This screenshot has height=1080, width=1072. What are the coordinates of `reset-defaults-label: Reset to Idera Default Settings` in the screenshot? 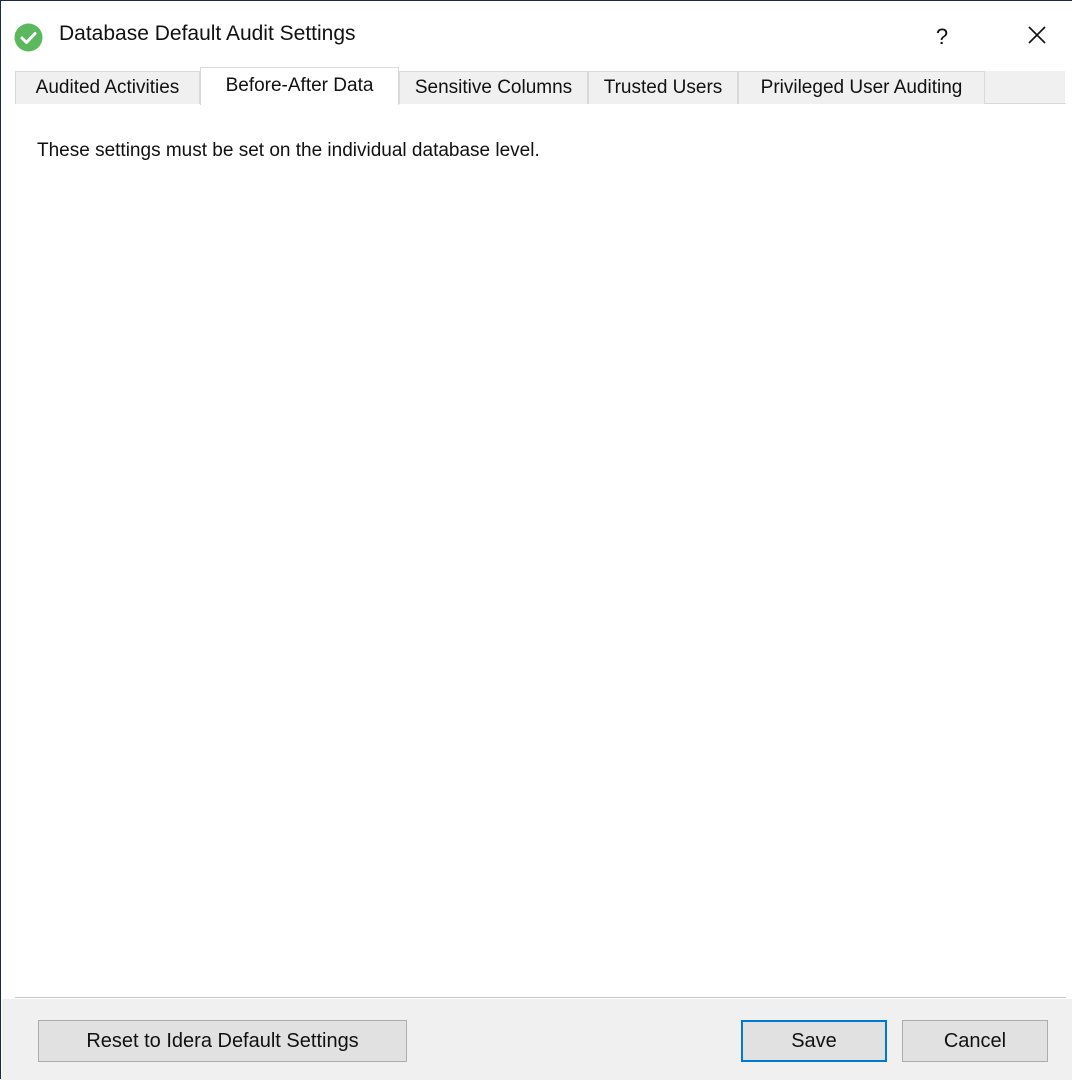 It's located at (222, 1040).